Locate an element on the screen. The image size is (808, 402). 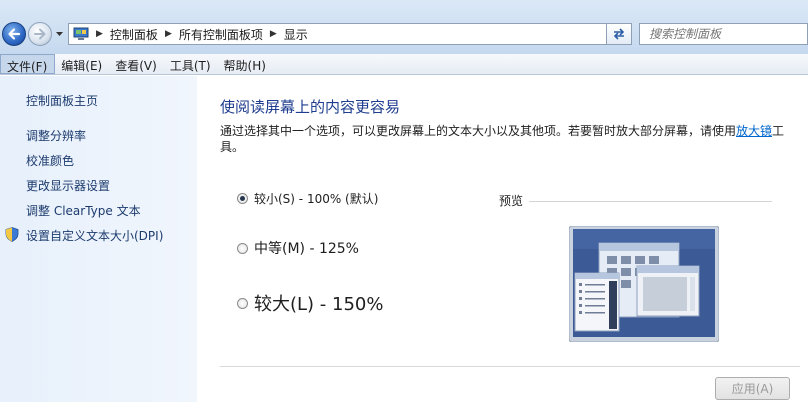
calibrate-color-link: 校准颜色 is located at coordinates (50, 160).